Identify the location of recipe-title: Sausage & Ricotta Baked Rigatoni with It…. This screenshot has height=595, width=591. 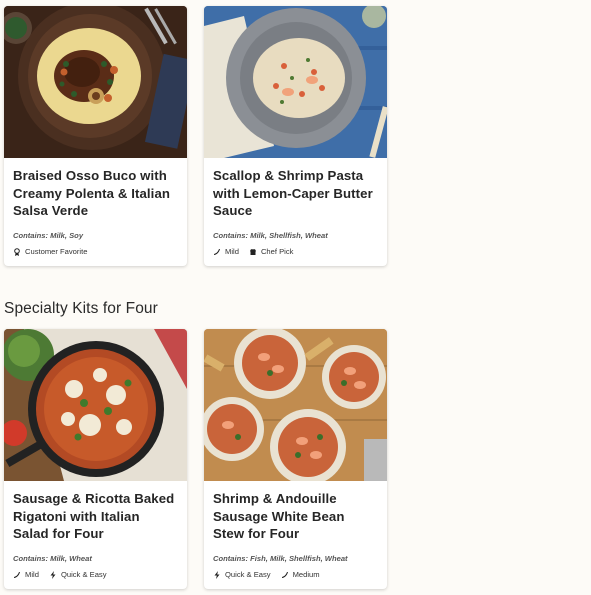
(95, 516).